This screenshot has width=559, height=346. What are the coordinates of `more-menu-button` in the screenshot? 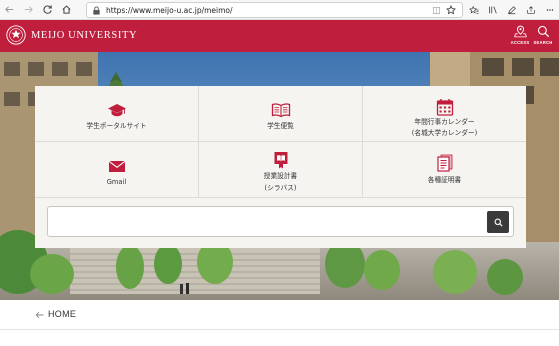 It's located at (549, 10).